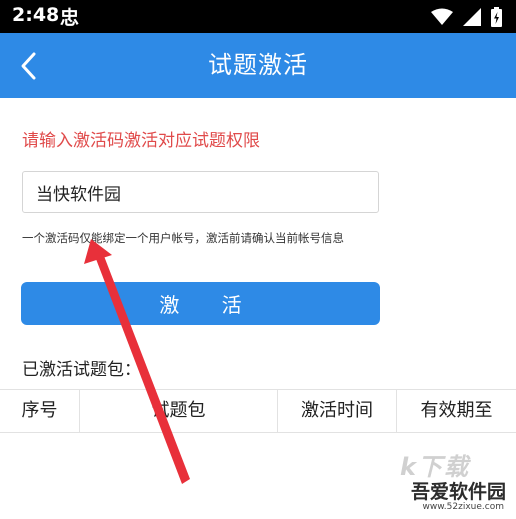 This screenshot has height=519, width=516. What do you see at coordinates (472, 17) in the screenshot?
I see `signal-icon` at bounding box center [472, 17].